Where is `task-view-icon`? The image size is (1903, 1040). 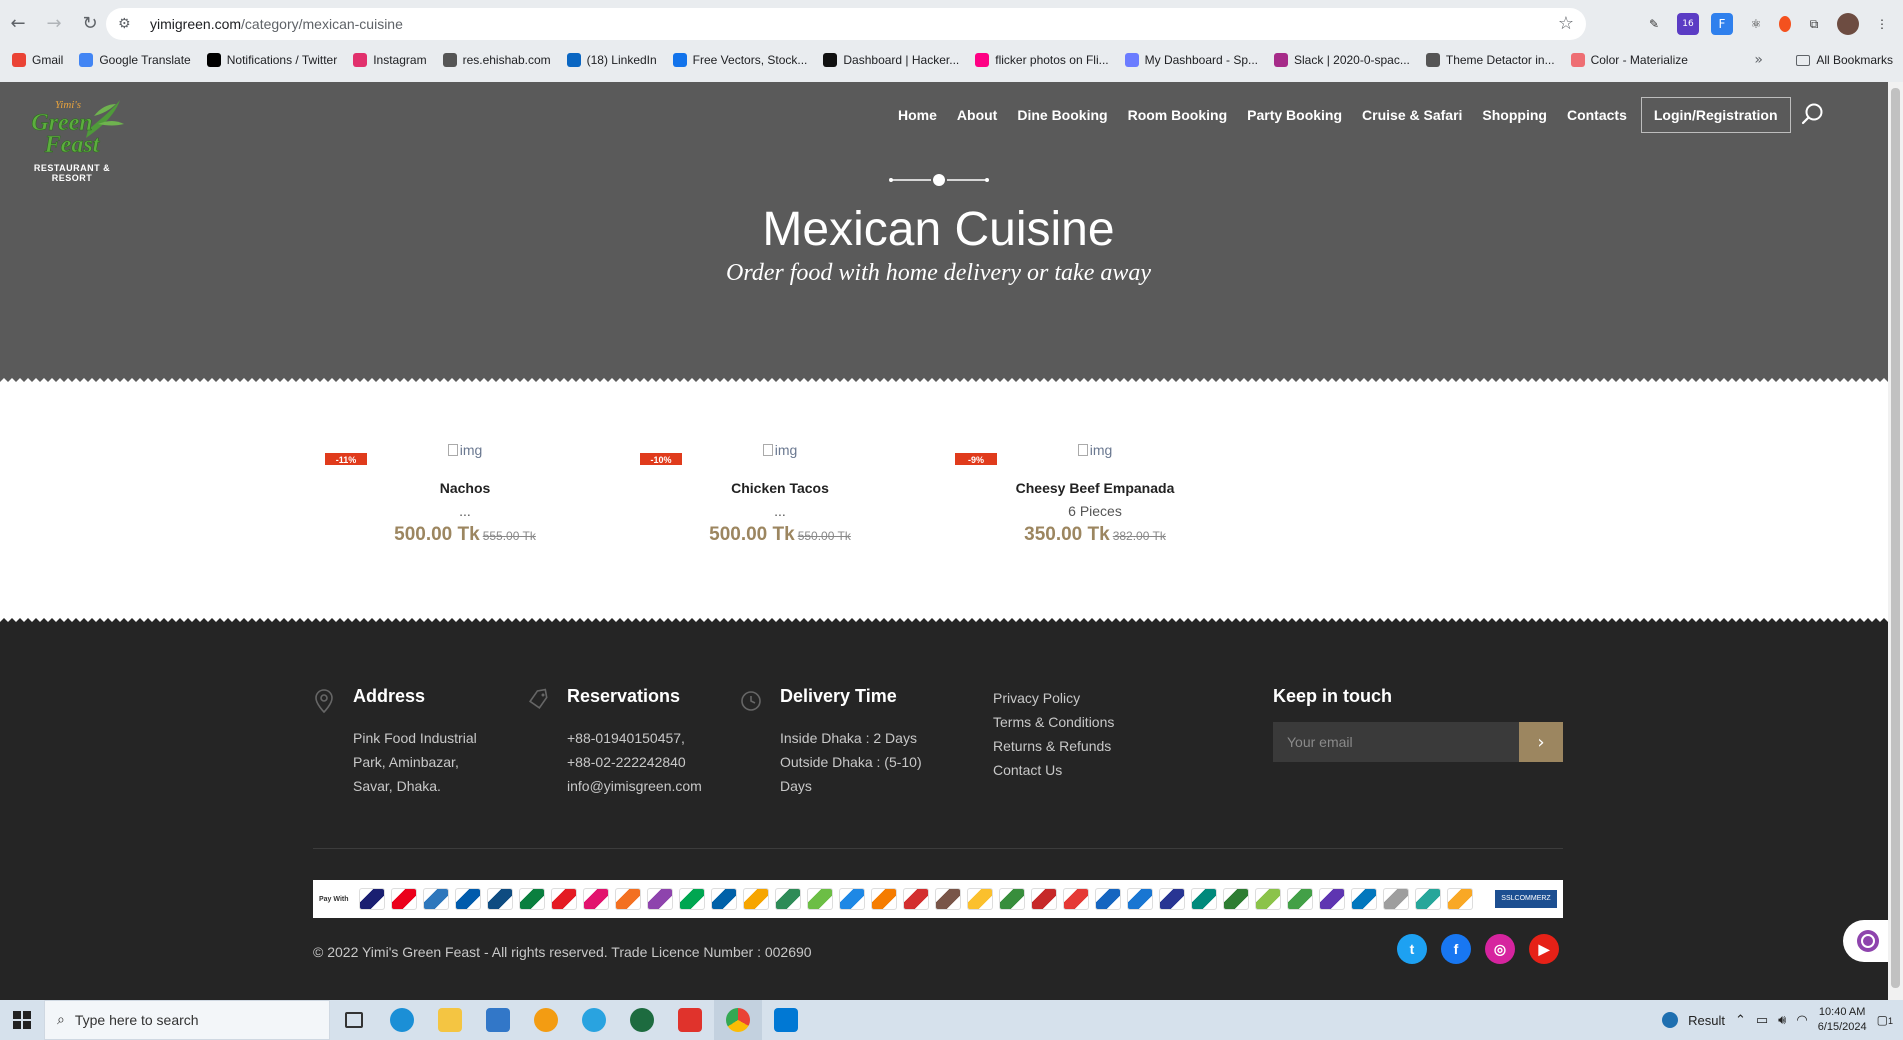
task-view-icon is located at coordinates (354, 1020).